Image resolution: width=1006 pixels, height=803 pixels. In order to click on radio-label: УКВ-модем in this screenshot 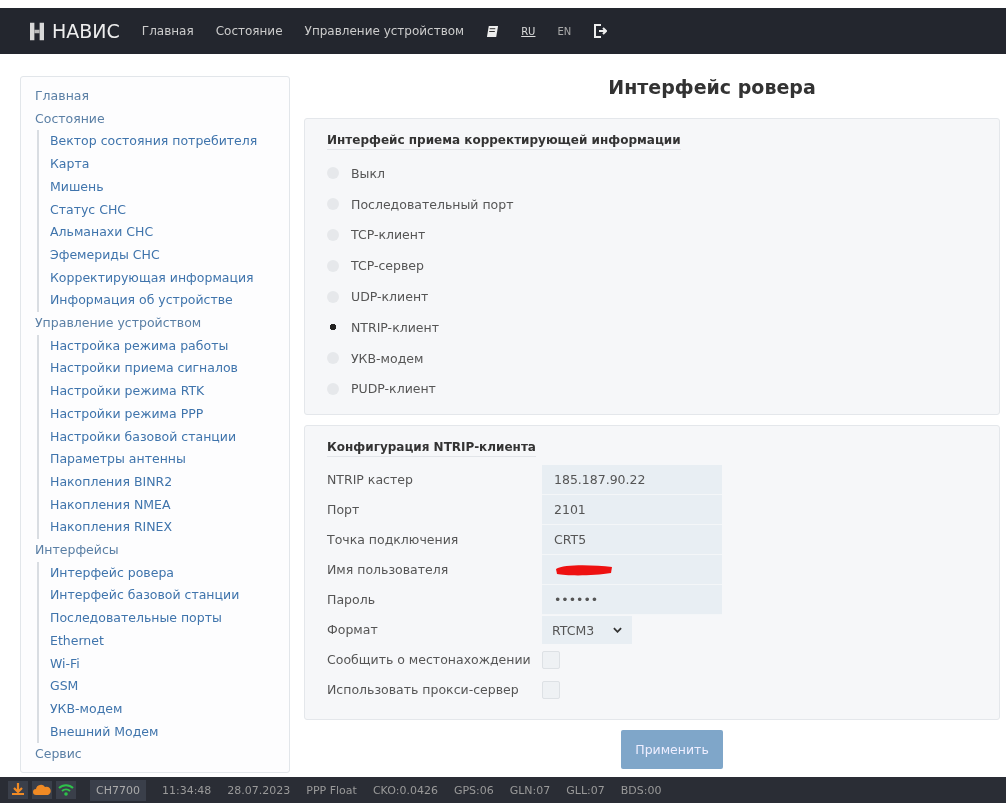, I will do `click(387, 358)`.